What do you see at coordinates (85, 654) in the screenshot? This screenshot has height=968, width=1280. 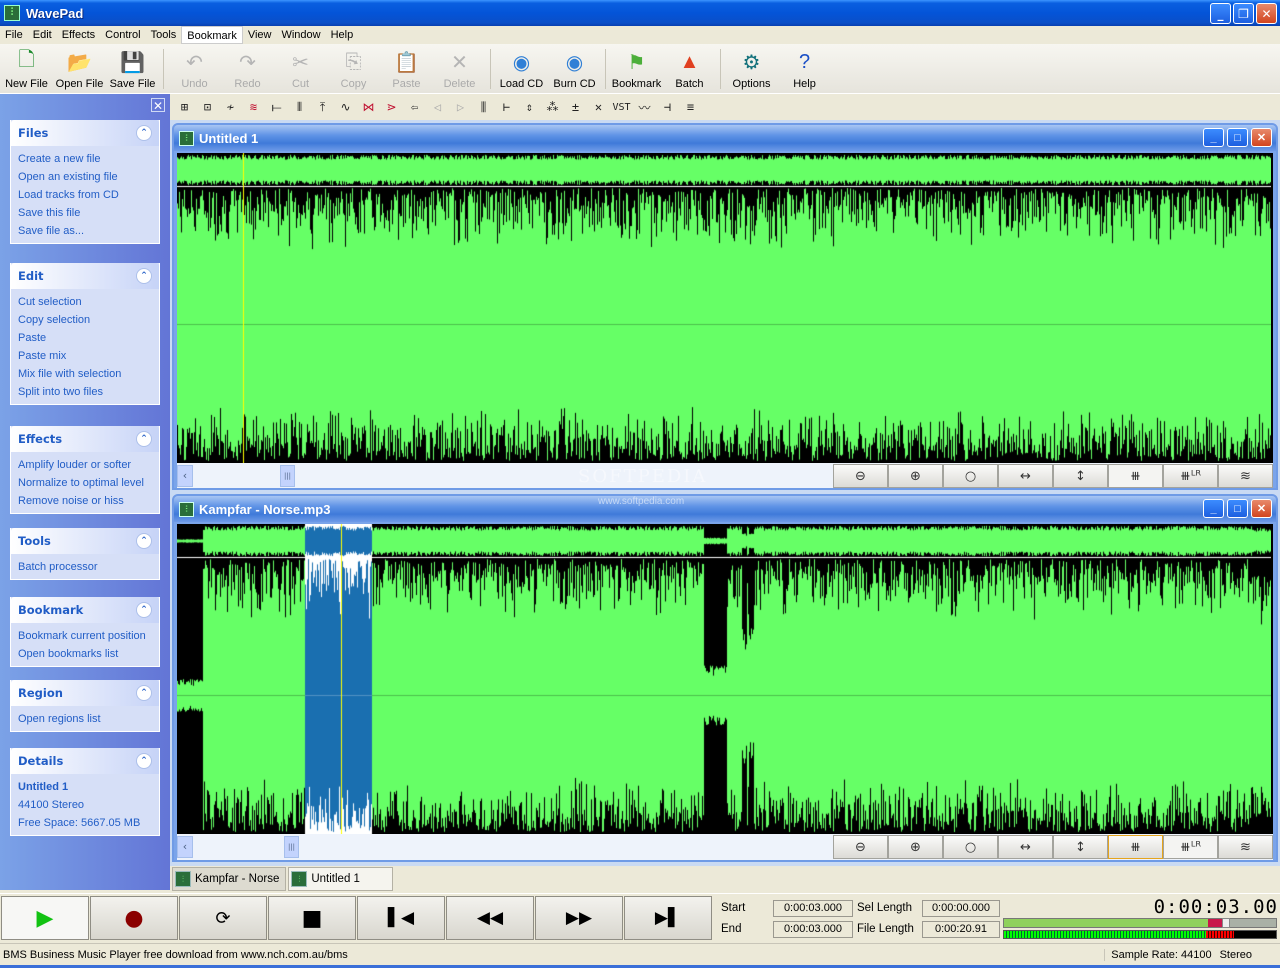 I see `task-link: Open bookmarks list` at bounding box center [85, 654].